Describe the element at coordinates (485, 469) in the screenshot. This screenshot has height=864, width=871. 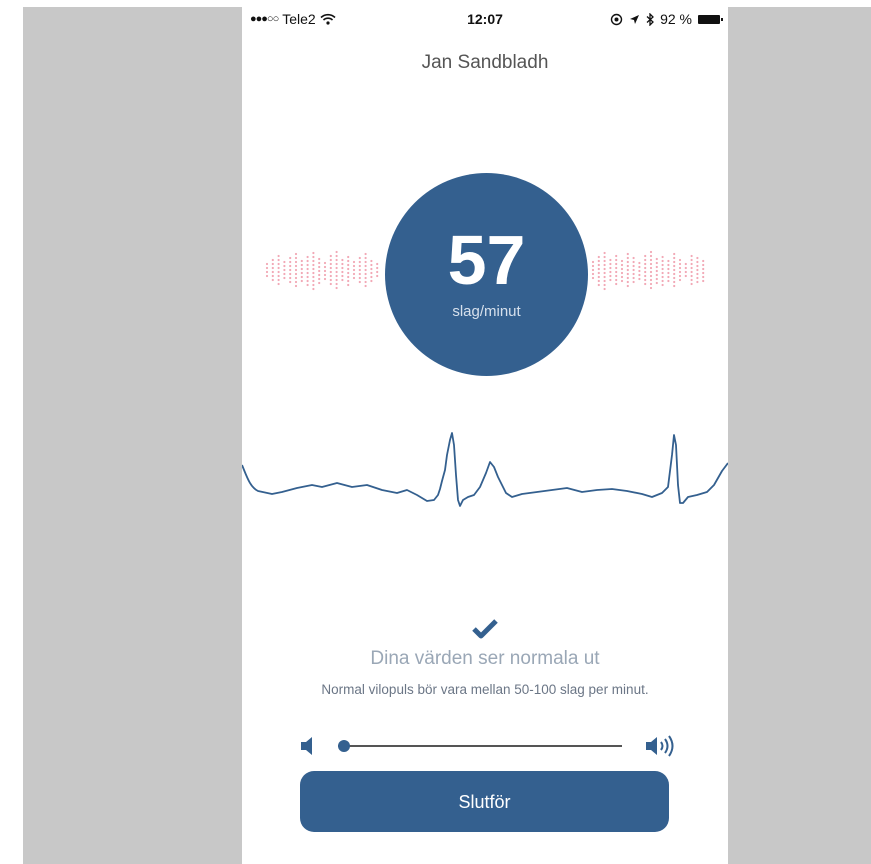
I see `ecg-waveform` at that location.